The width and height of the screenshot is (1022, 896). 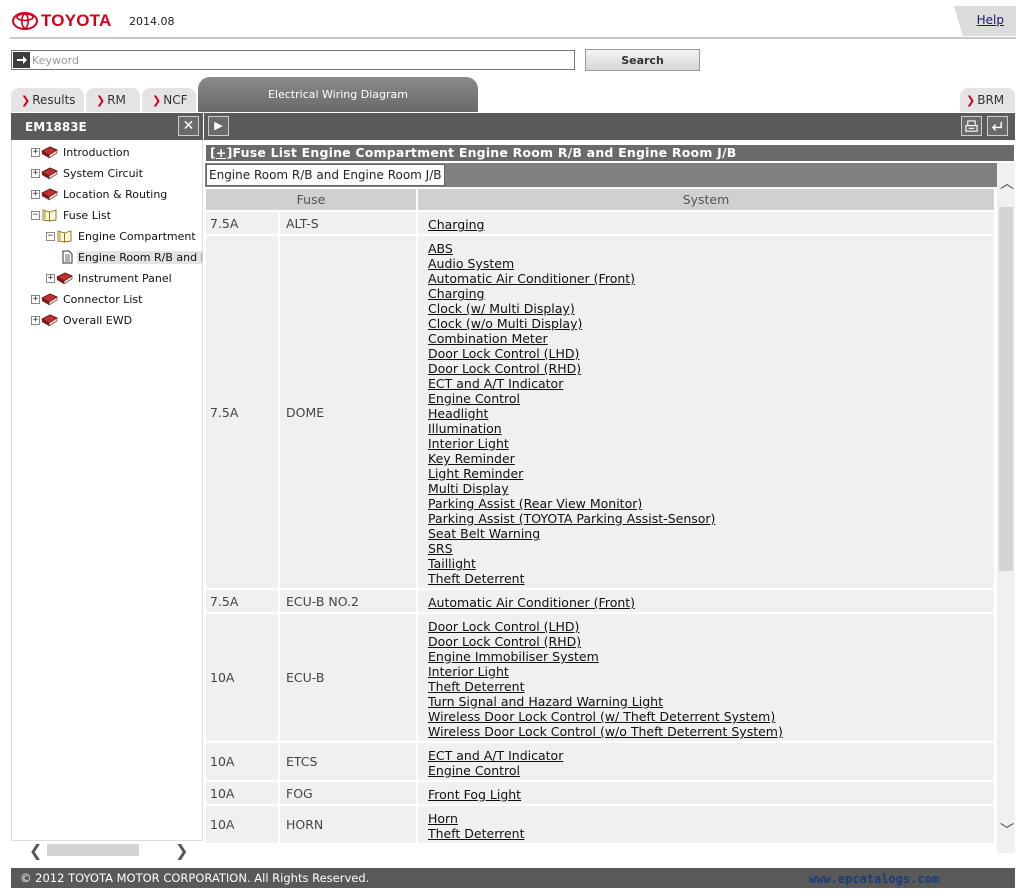 I want to click on print-button, so click(x=971, y=126).